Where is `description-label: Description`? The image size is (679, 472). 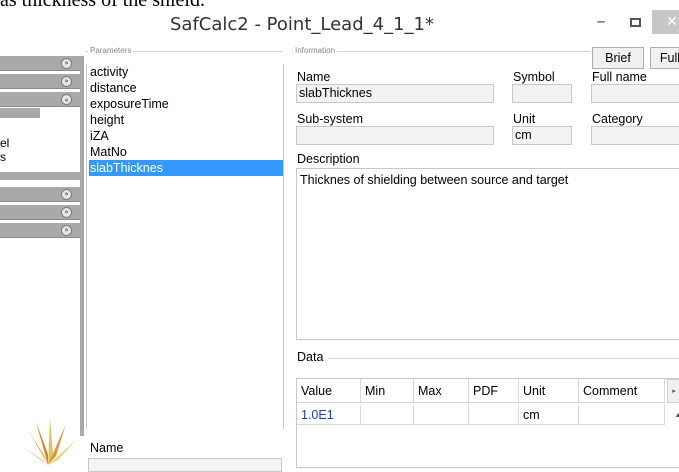
description-label: Description is located at coordinates (328, 159).